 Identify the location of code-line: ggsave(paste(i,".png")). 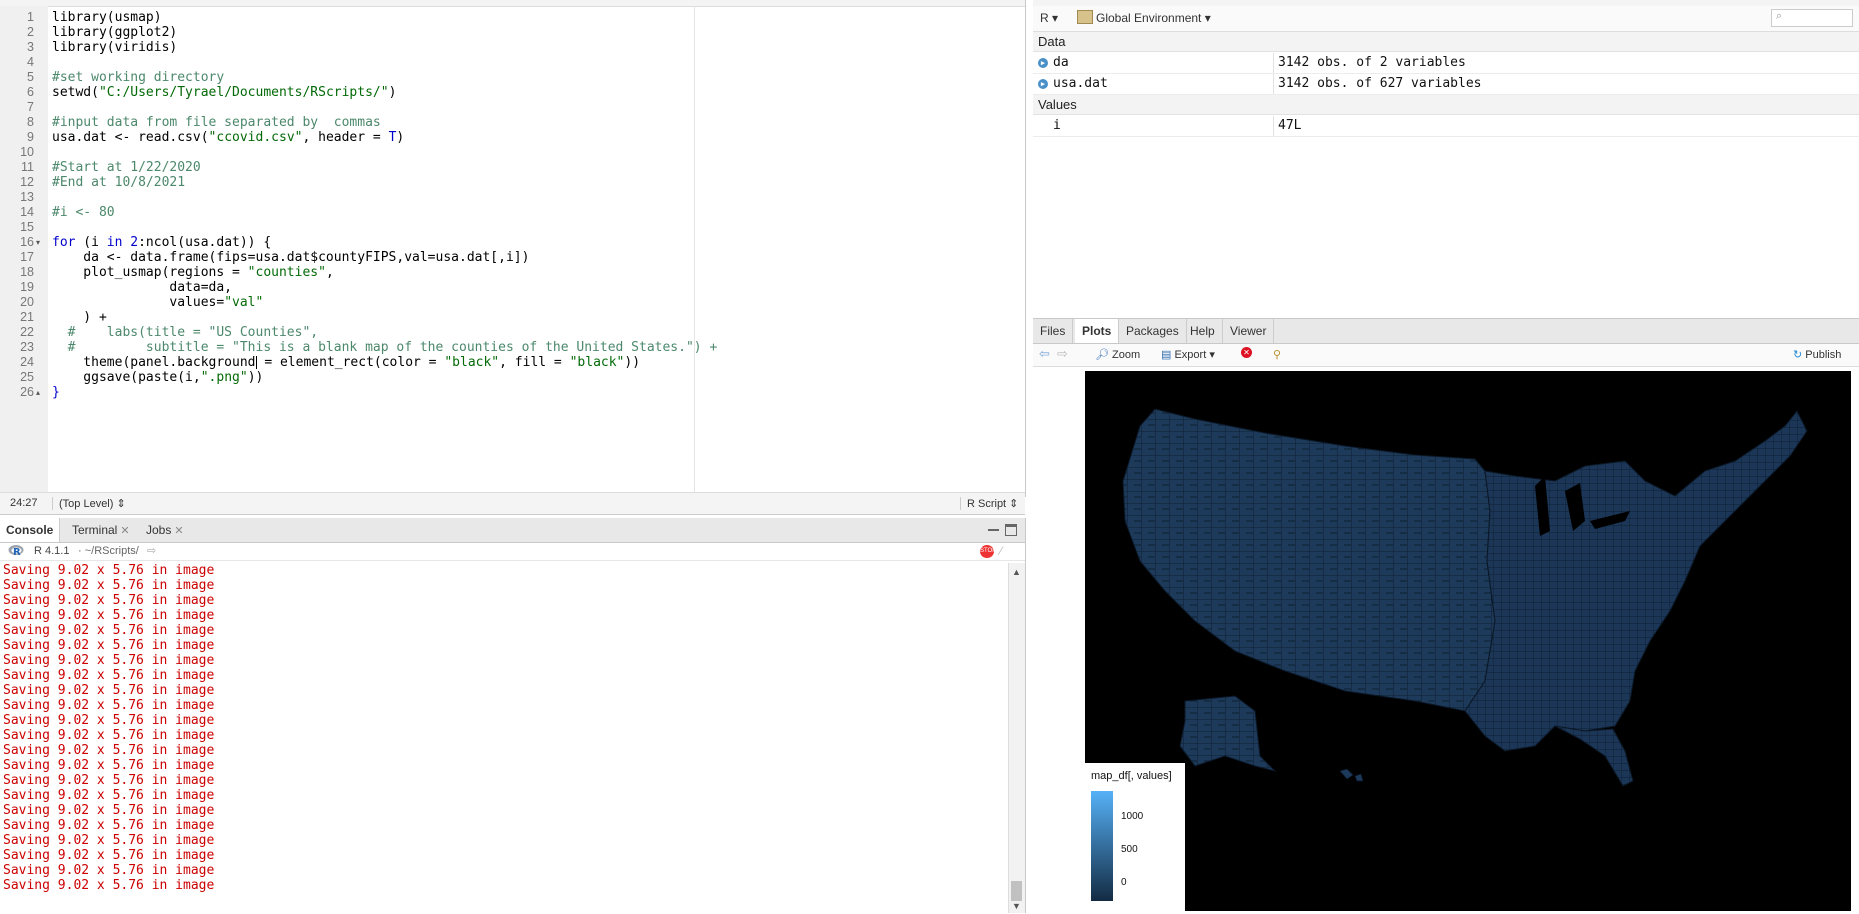
(157, 377).